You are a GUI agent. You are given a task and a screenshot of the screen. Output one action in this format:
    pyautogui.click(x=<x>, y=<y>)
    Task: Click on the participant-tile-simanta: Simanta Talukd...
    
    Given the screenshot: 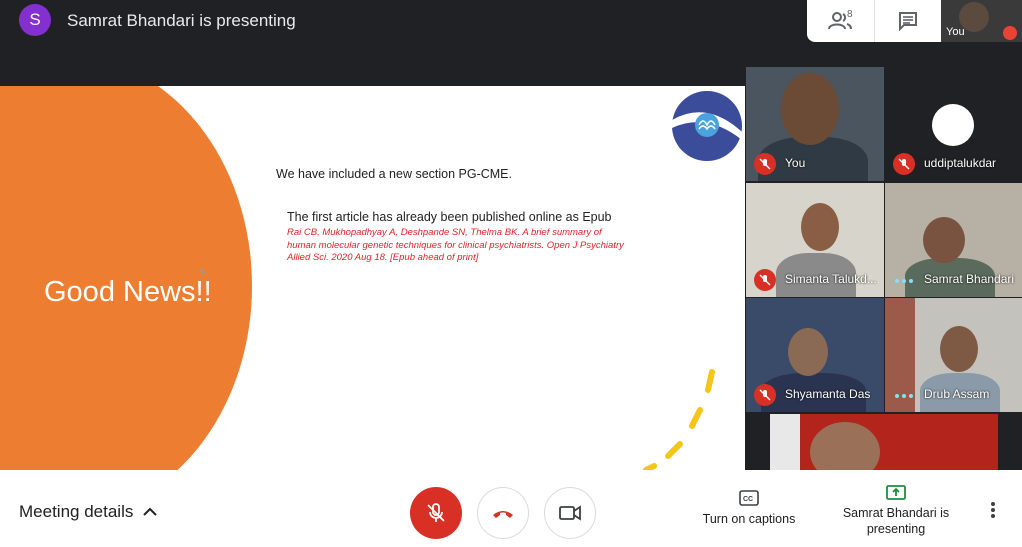 What is the action you would take?
    pyautogui.click(x=815, y=240)
    